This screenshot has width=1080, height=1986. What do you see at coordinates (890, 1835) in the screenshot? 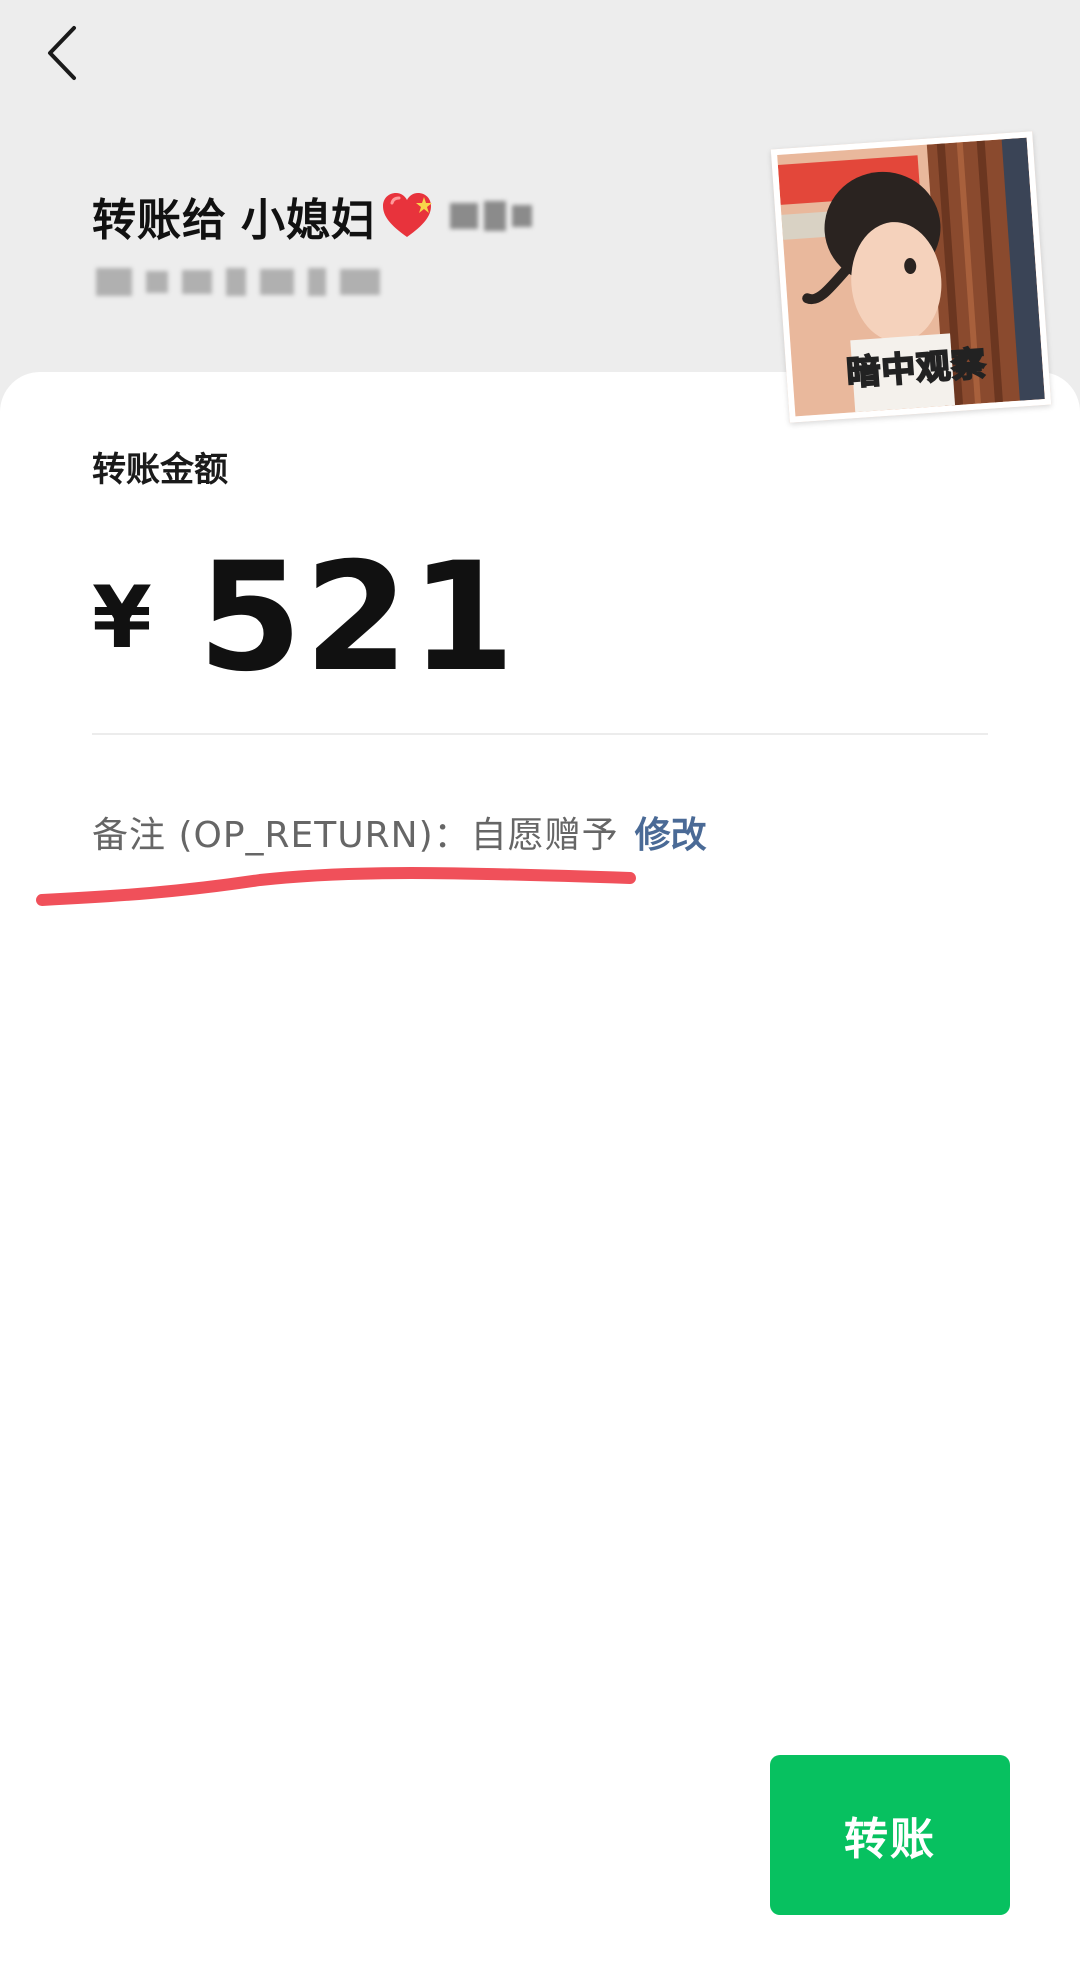
I see `transfer-button: 转账` at bounding box center [890, 1835].